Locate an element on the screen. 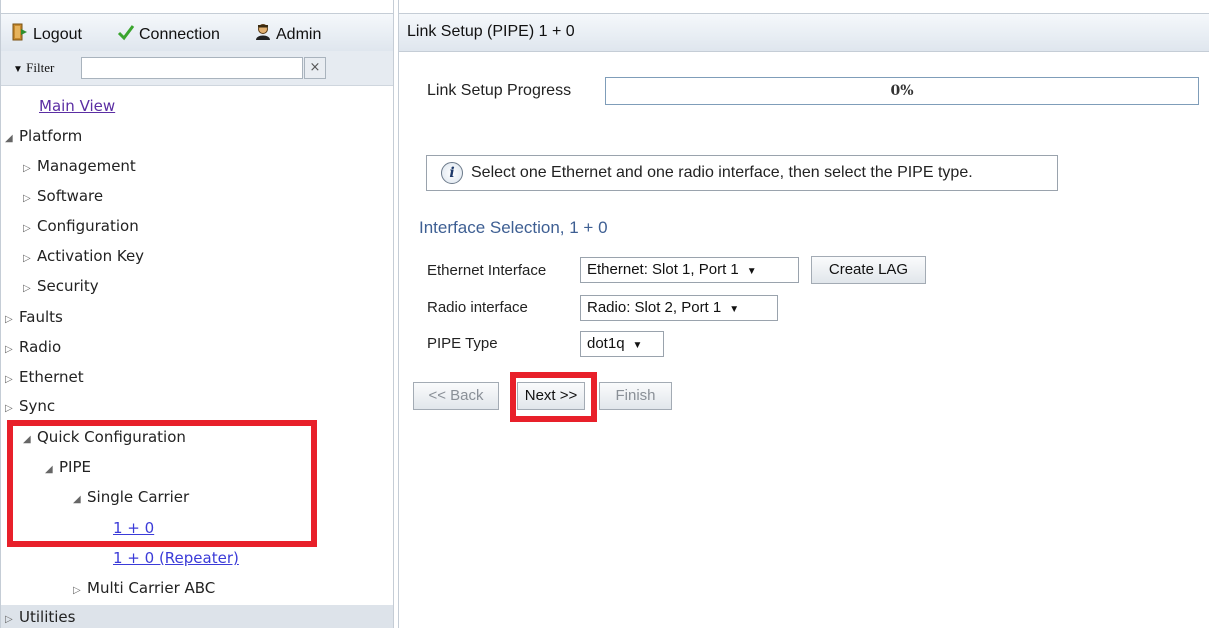 The image size is (1209, 628). tree-item-faults: ▷ Faults is located at coordinates (34, 317).